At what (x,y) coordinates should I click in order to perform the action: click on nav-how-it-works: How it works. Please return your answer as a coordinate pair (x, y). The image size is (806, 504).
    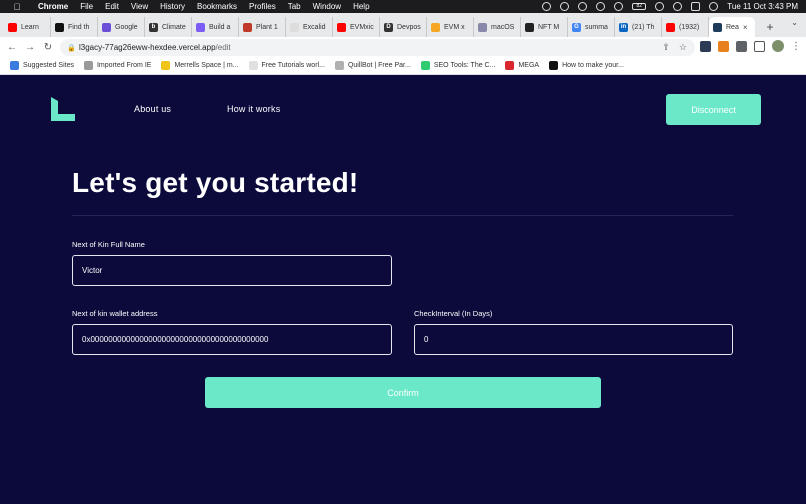
    Looking at the image, I should click on (253, 109).